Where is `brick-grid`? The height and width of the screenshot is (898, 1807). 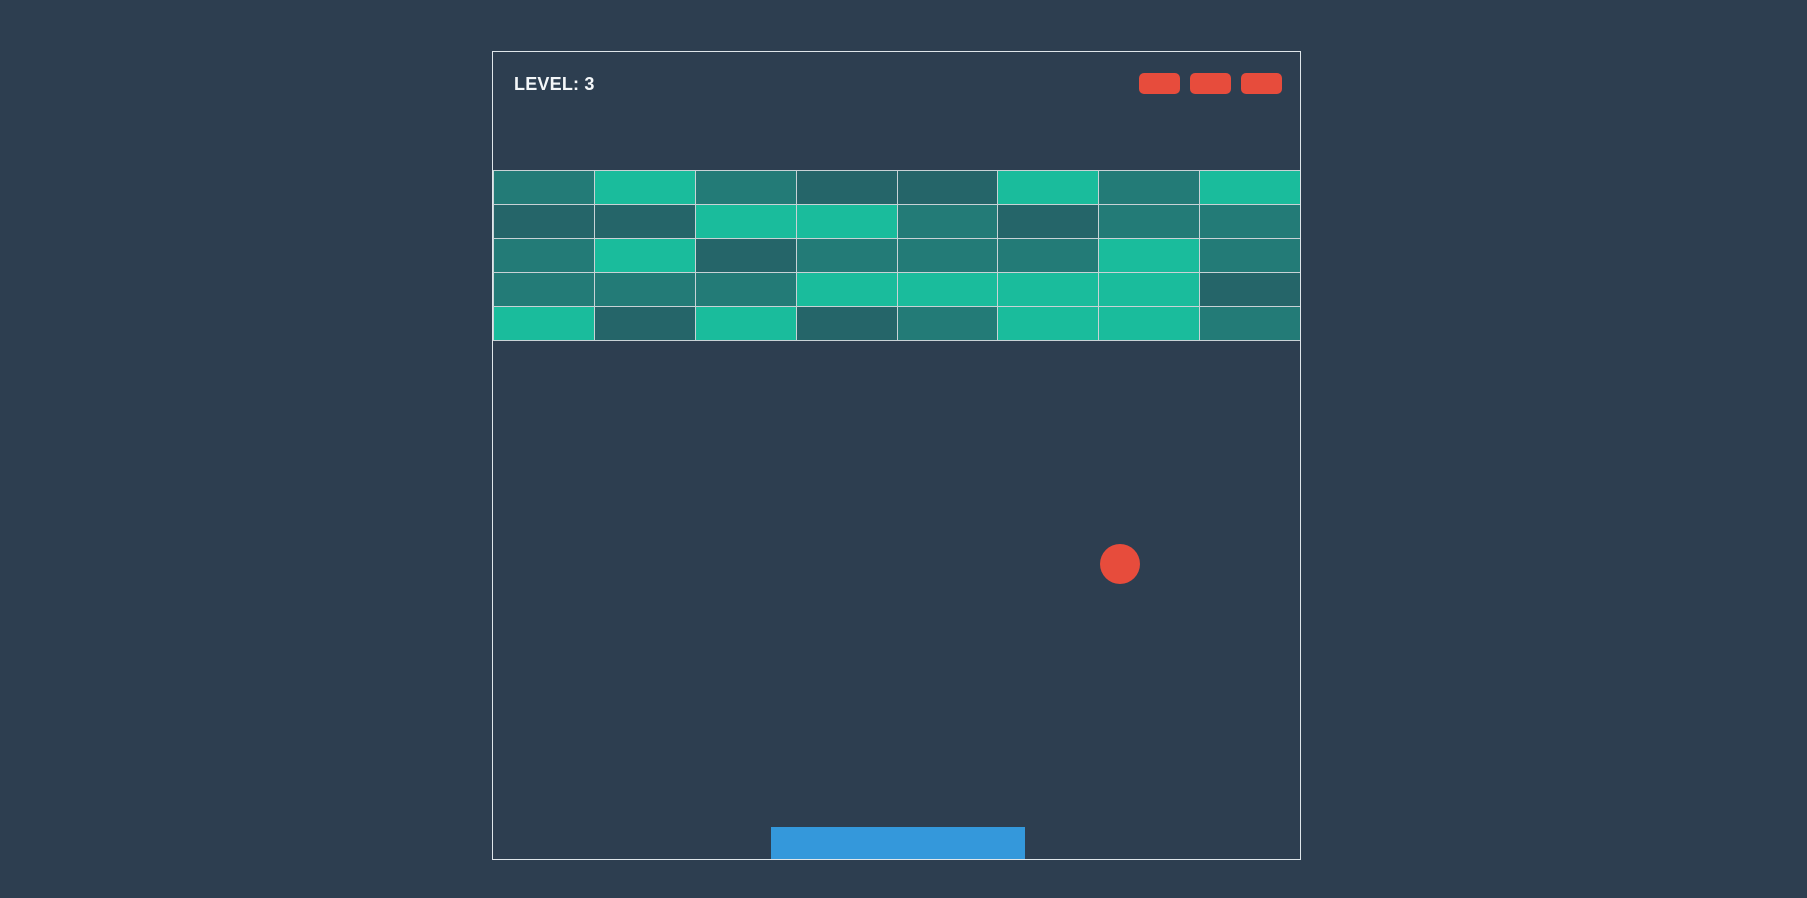 brick-grid is located at coordinates (896, 255).